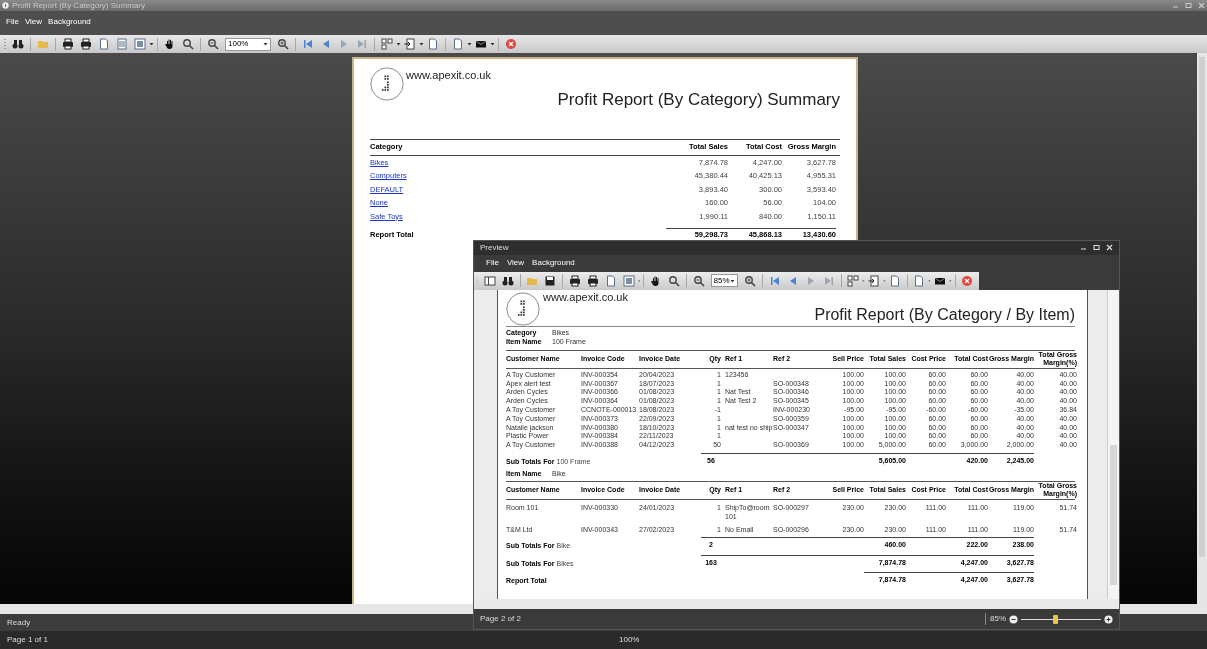 The height and width of the screenshot is (649, 1207). What do you see at coordinates (19, 622) in the screenshot?
I see `status-message: Ready` at bounding box center [19, 622].